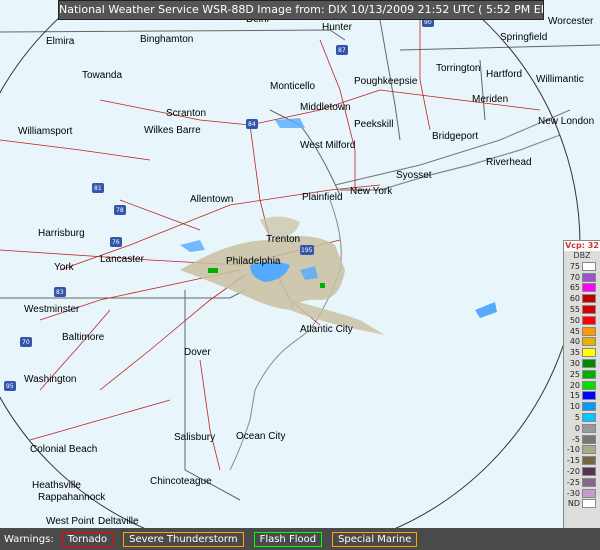  I want to click on legend-row: 30, so click(582, 363).